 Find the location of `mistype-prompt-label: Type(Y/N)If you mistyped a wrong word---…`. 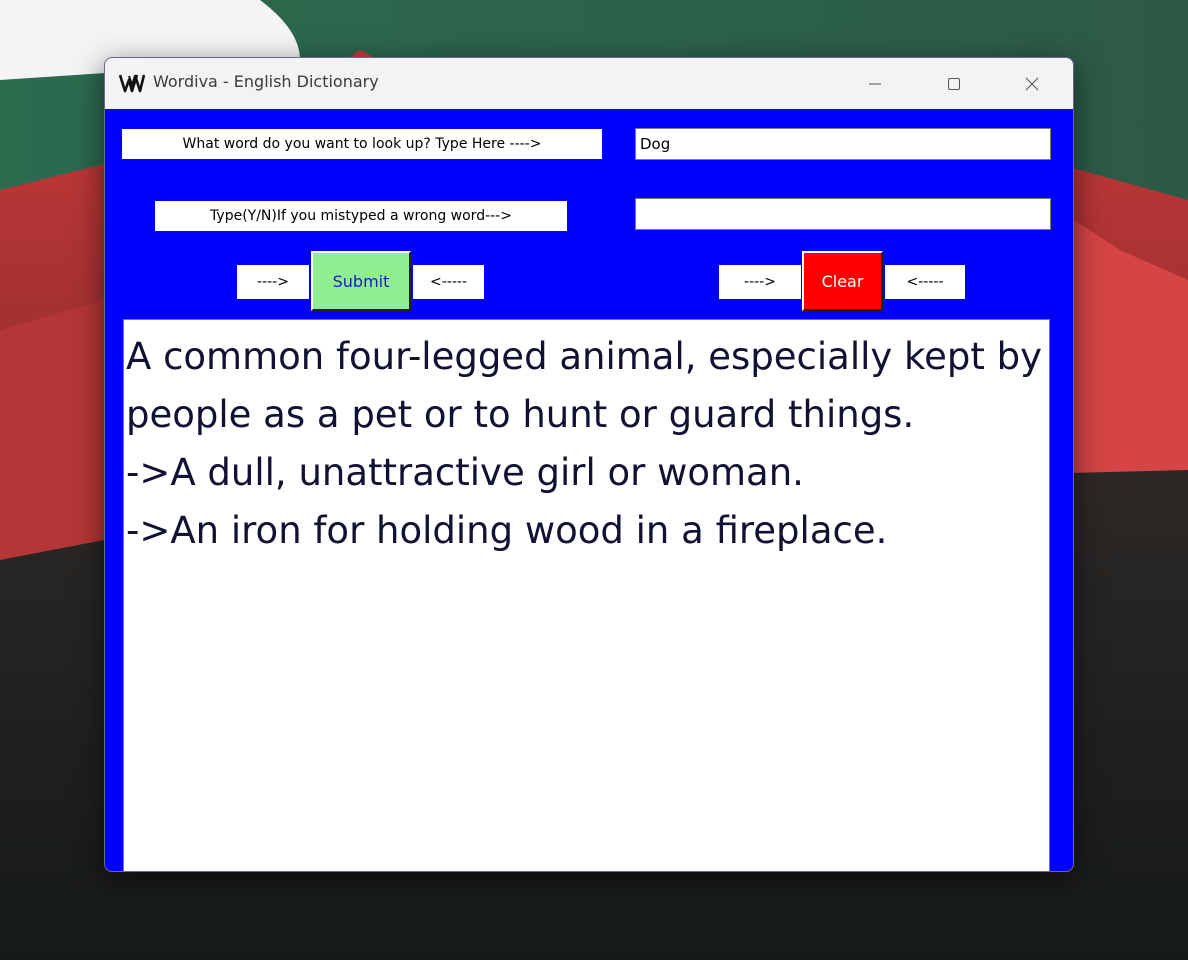

mistype-prompt-label: Type(Y/N)If you mistyped a wrong word---… is located at coordinates (361, 216).